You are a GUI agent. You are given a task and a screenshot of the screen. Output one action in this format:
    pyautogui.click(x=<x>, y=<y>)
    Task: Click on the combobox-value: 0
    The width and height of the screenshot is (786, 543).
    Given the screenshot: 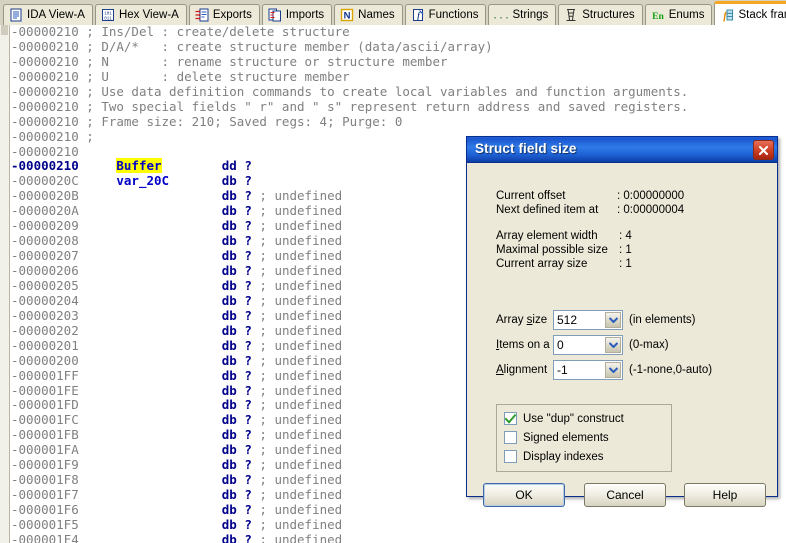 What is the action you would take?
    pyautogui.click(x=560, y=345)
    